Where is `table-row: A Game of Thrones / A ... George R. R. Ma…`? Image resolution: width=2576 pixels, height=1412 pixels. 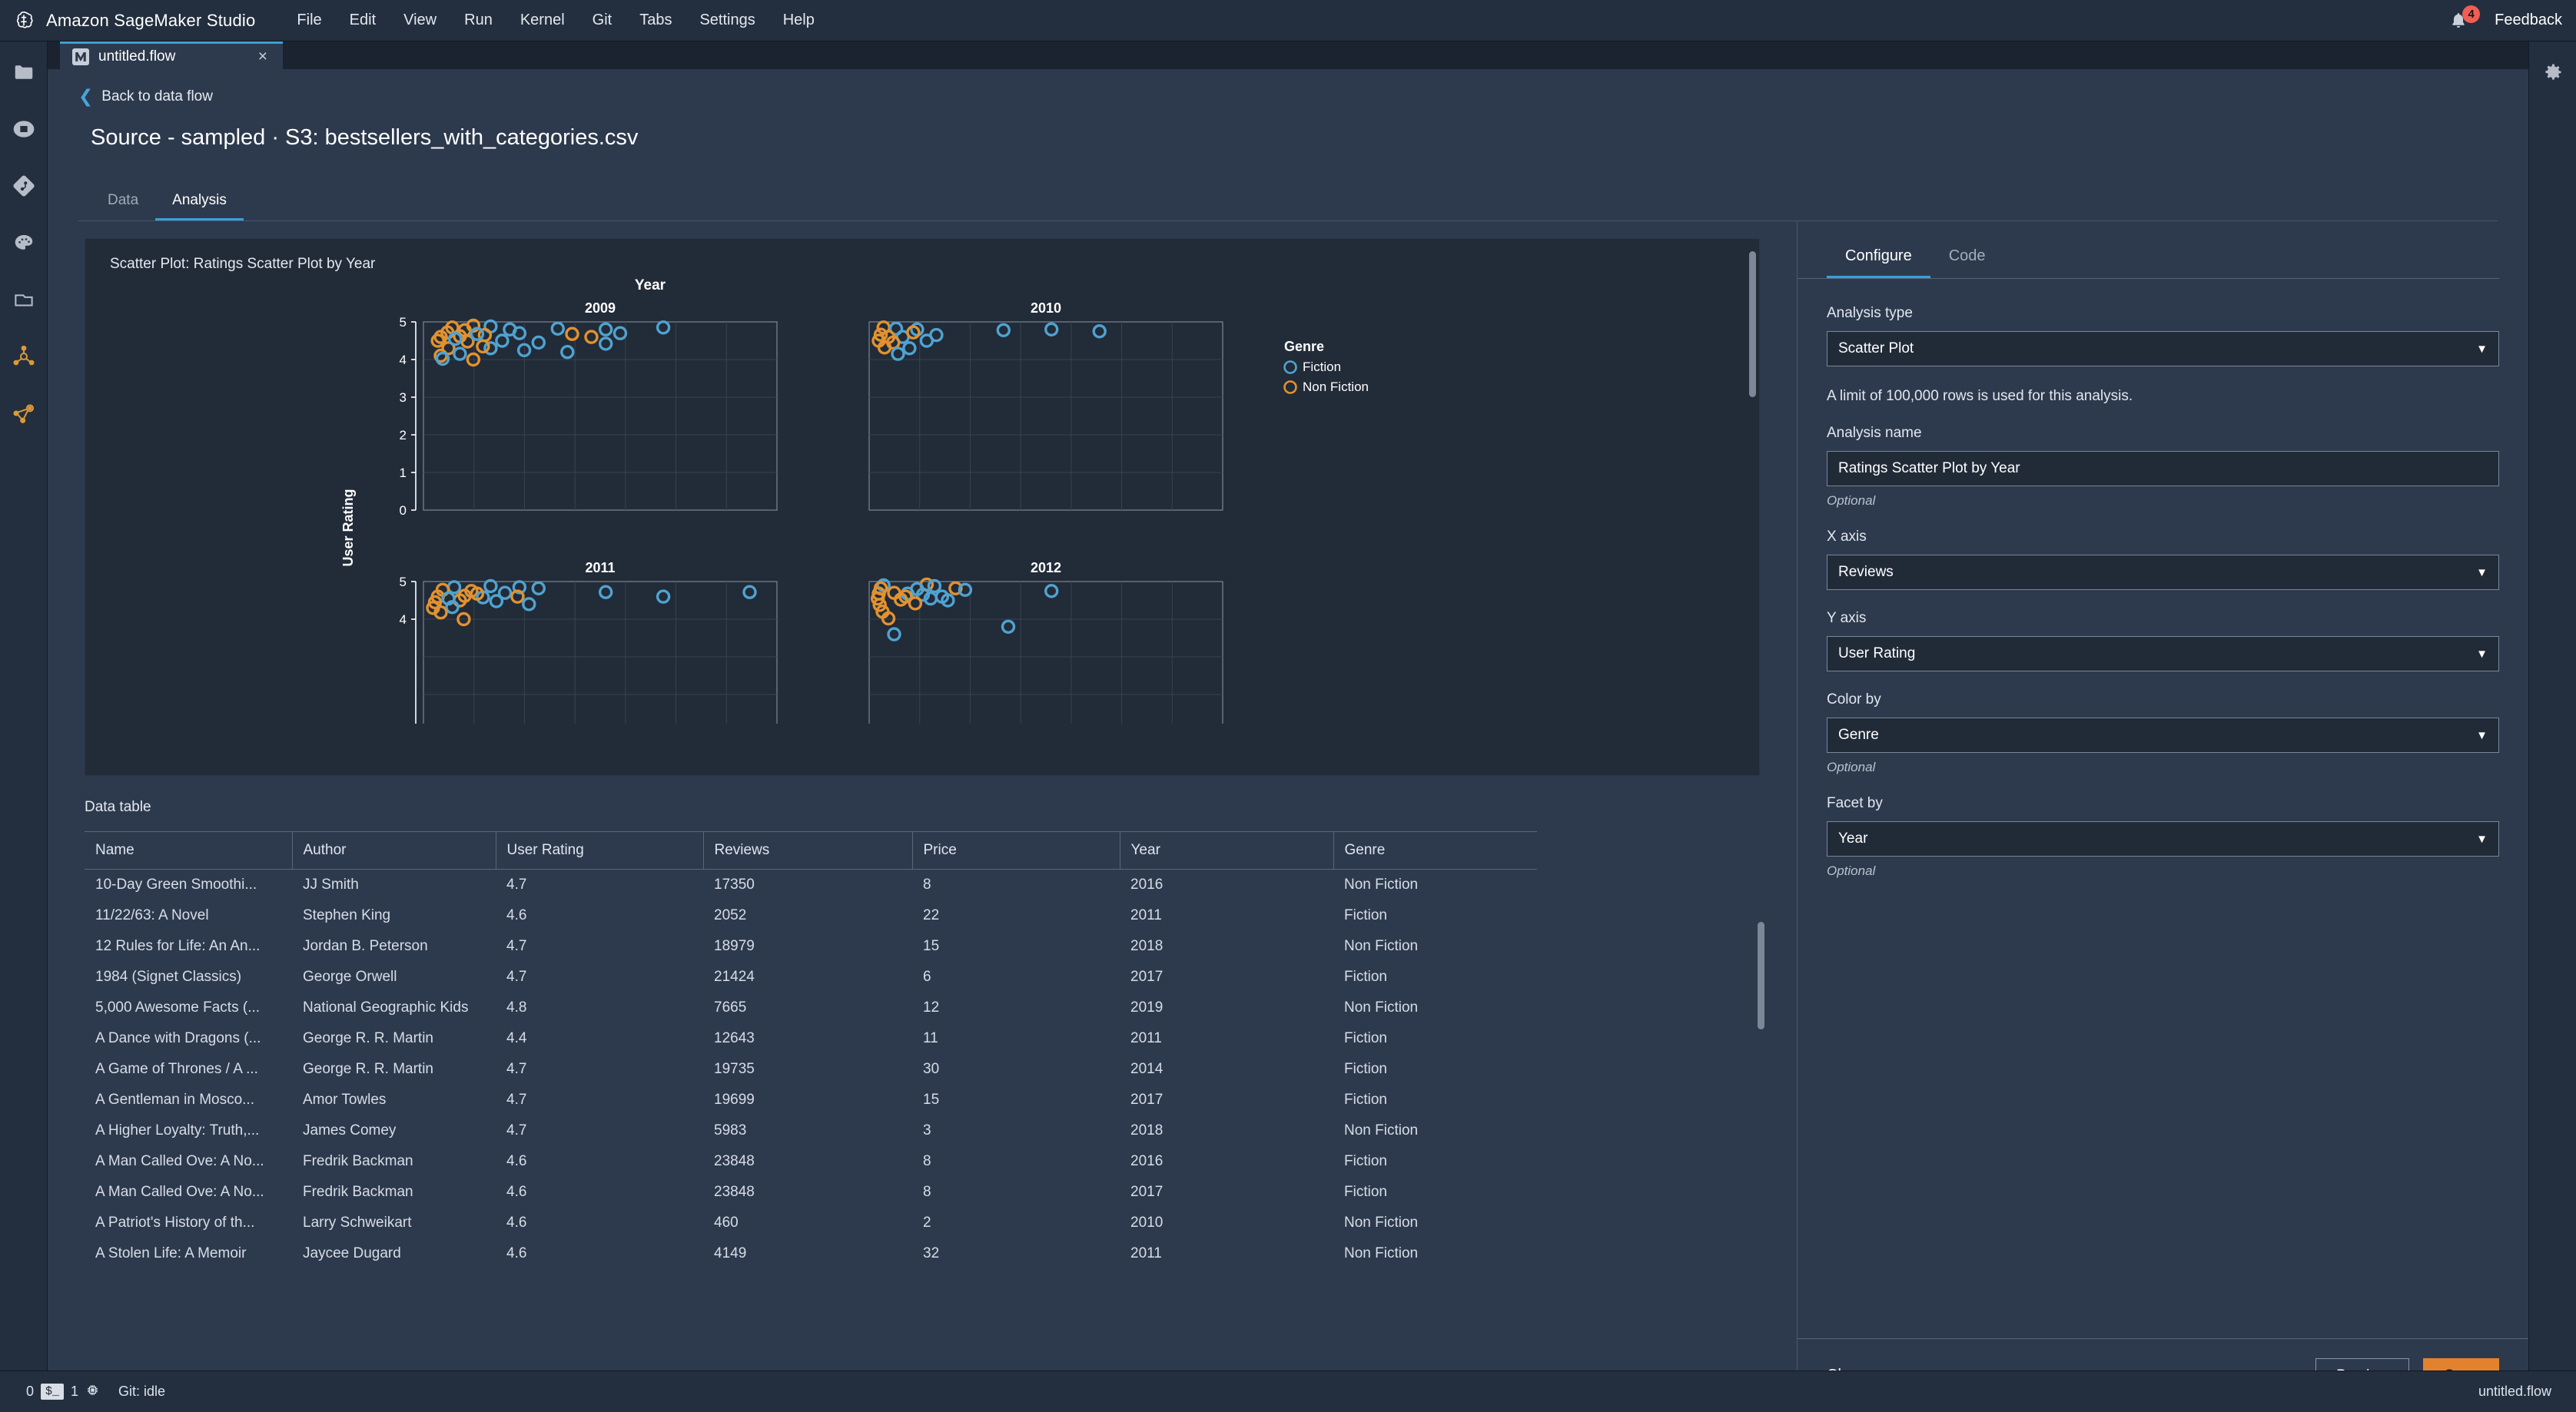
table-row: A Game of Thrones / A ... George R. R. Ma… is located at coordinates (811, 1069).